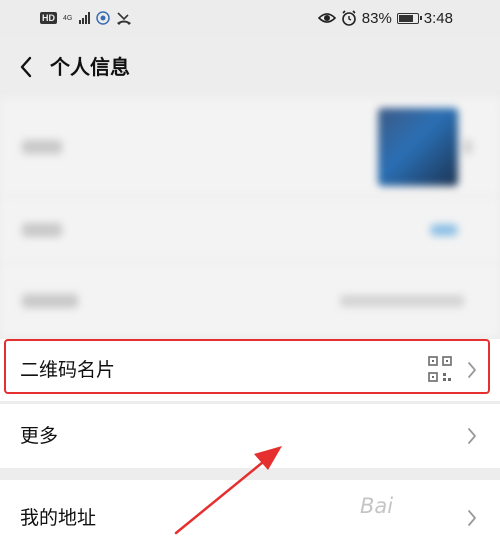  What do you see at coordinates (68, 18) in the screenshot?
I see `network-type-label: 4G` at bounding box center [68, 18].